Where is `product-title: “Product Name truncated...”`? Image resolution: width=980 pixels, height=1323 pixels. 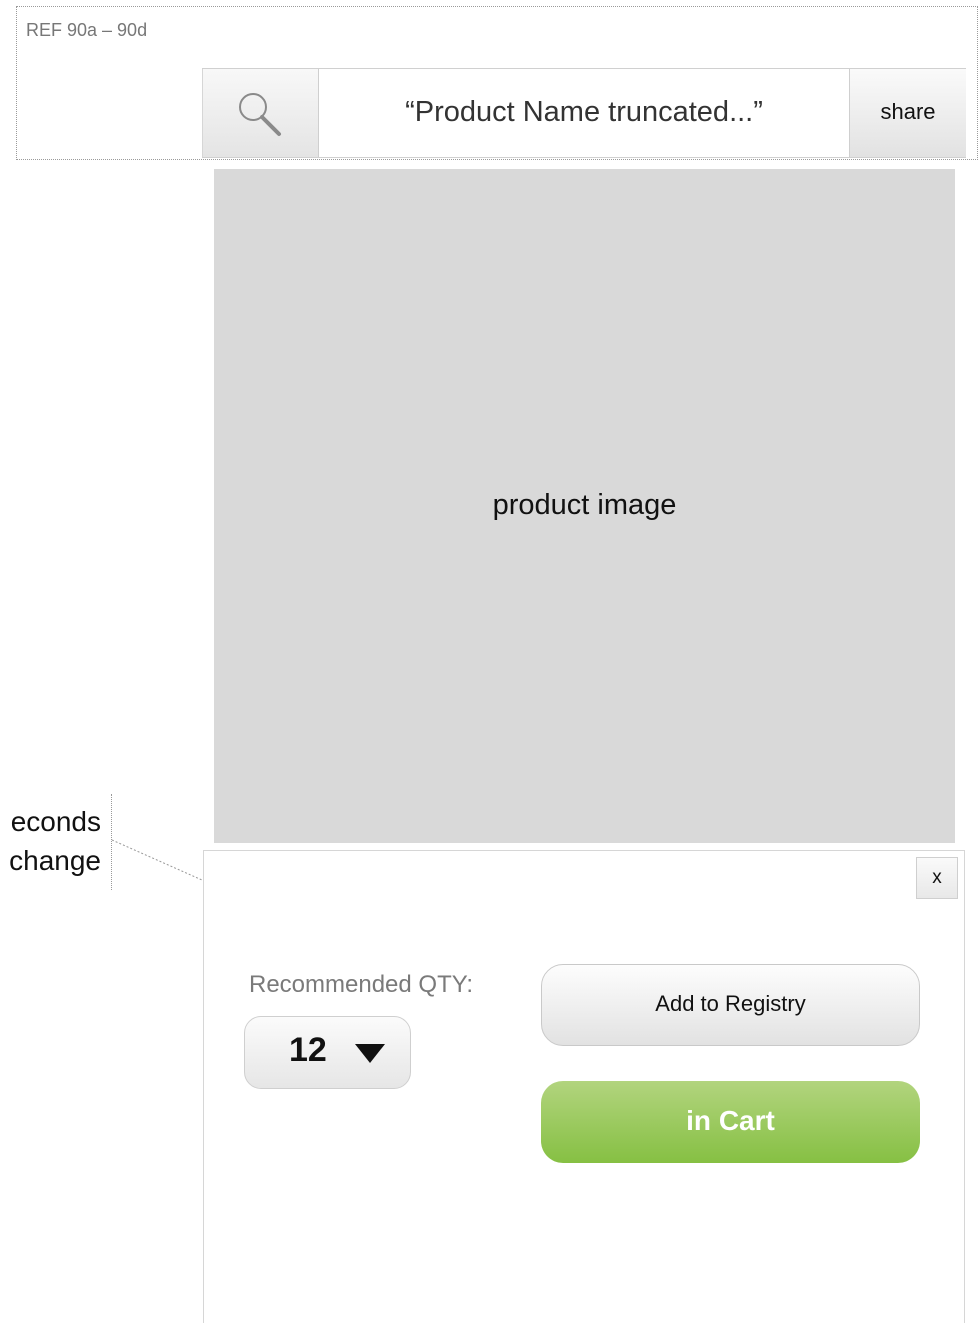
product-title: “Product Name truncated...” is located at coordinates (584, 112).